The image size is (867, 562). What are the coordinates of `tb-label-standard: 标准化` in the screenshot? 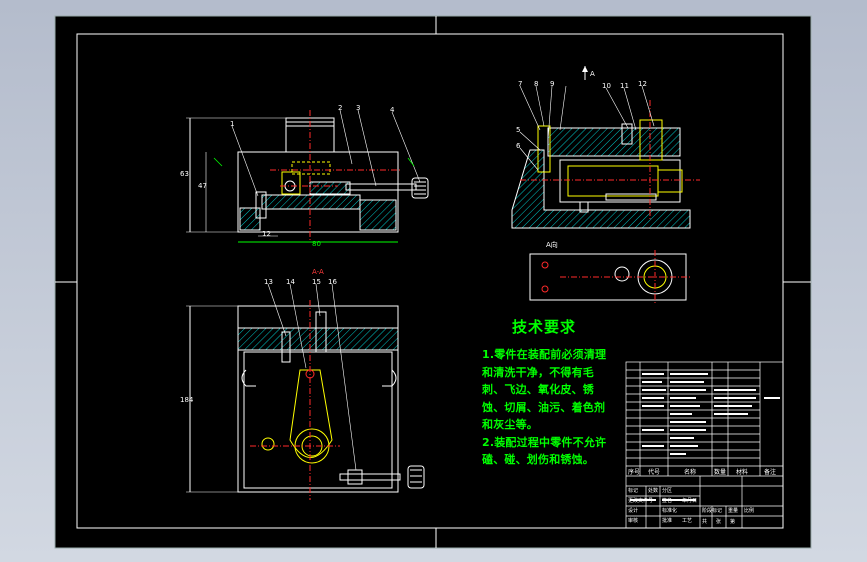 It's located at (670, 511).